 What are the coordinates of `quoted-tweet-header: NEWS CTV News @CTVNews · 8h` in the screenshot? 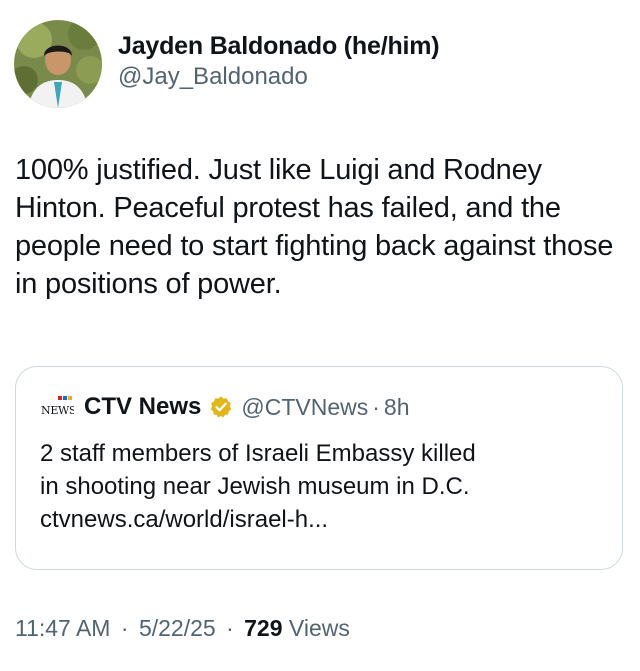 It's located at (225, 407).